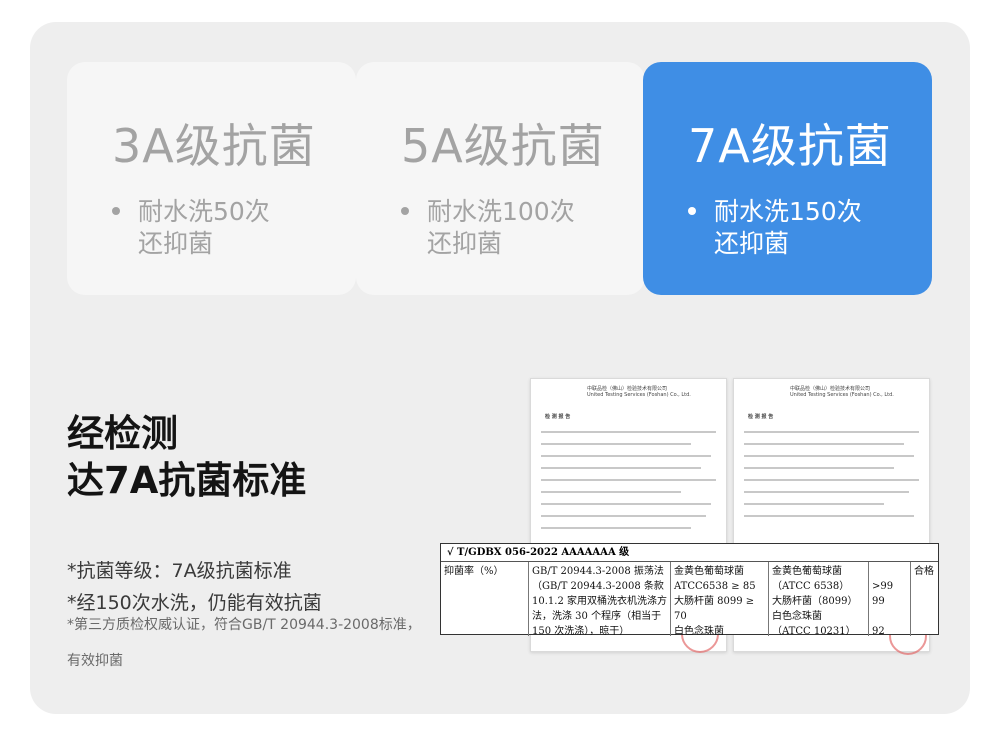  Describe the element at coordinates (890, 599) in the screenshot. I see `zoom-col-result: >99 99 92` at that location.